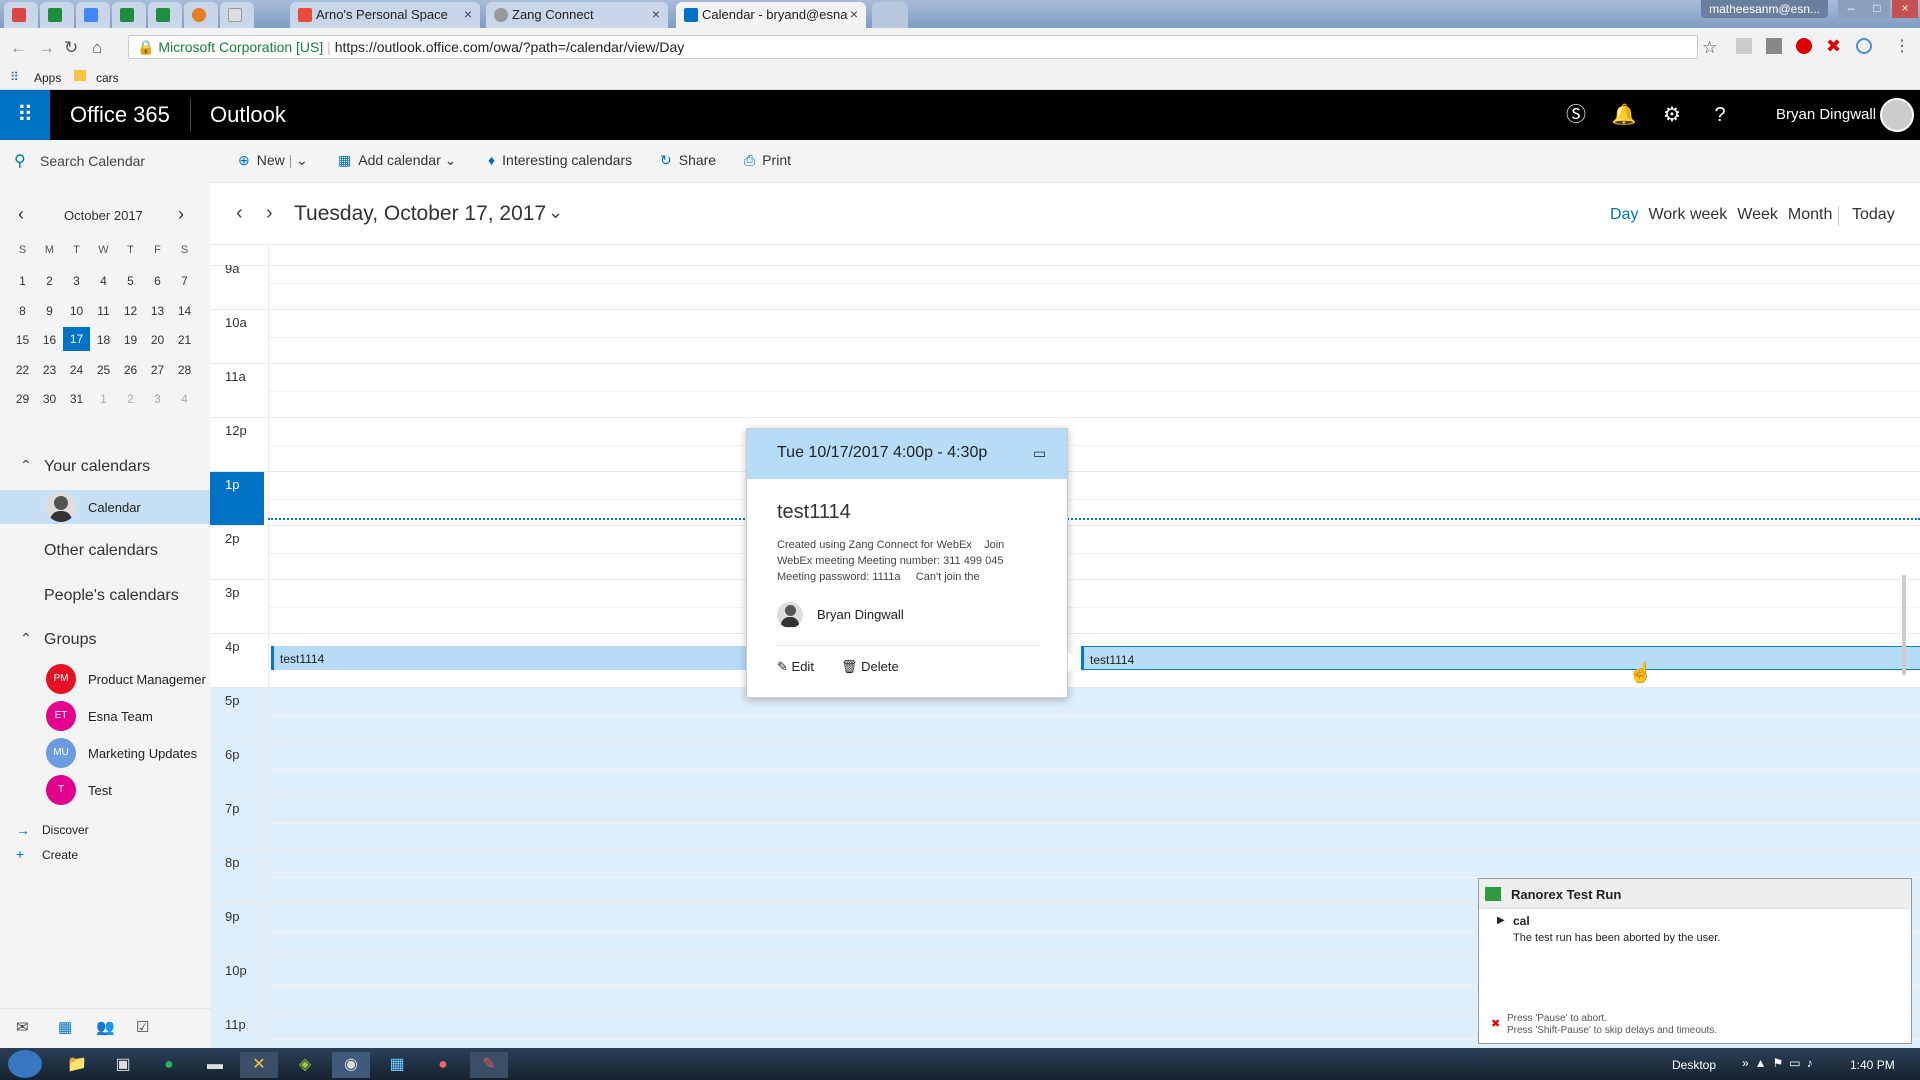 This screenshot has height=1080, width=1920. Describe the element at coordinates (142, 1027) in the screenshot. I see `tasks-icon: ☑` at that location.